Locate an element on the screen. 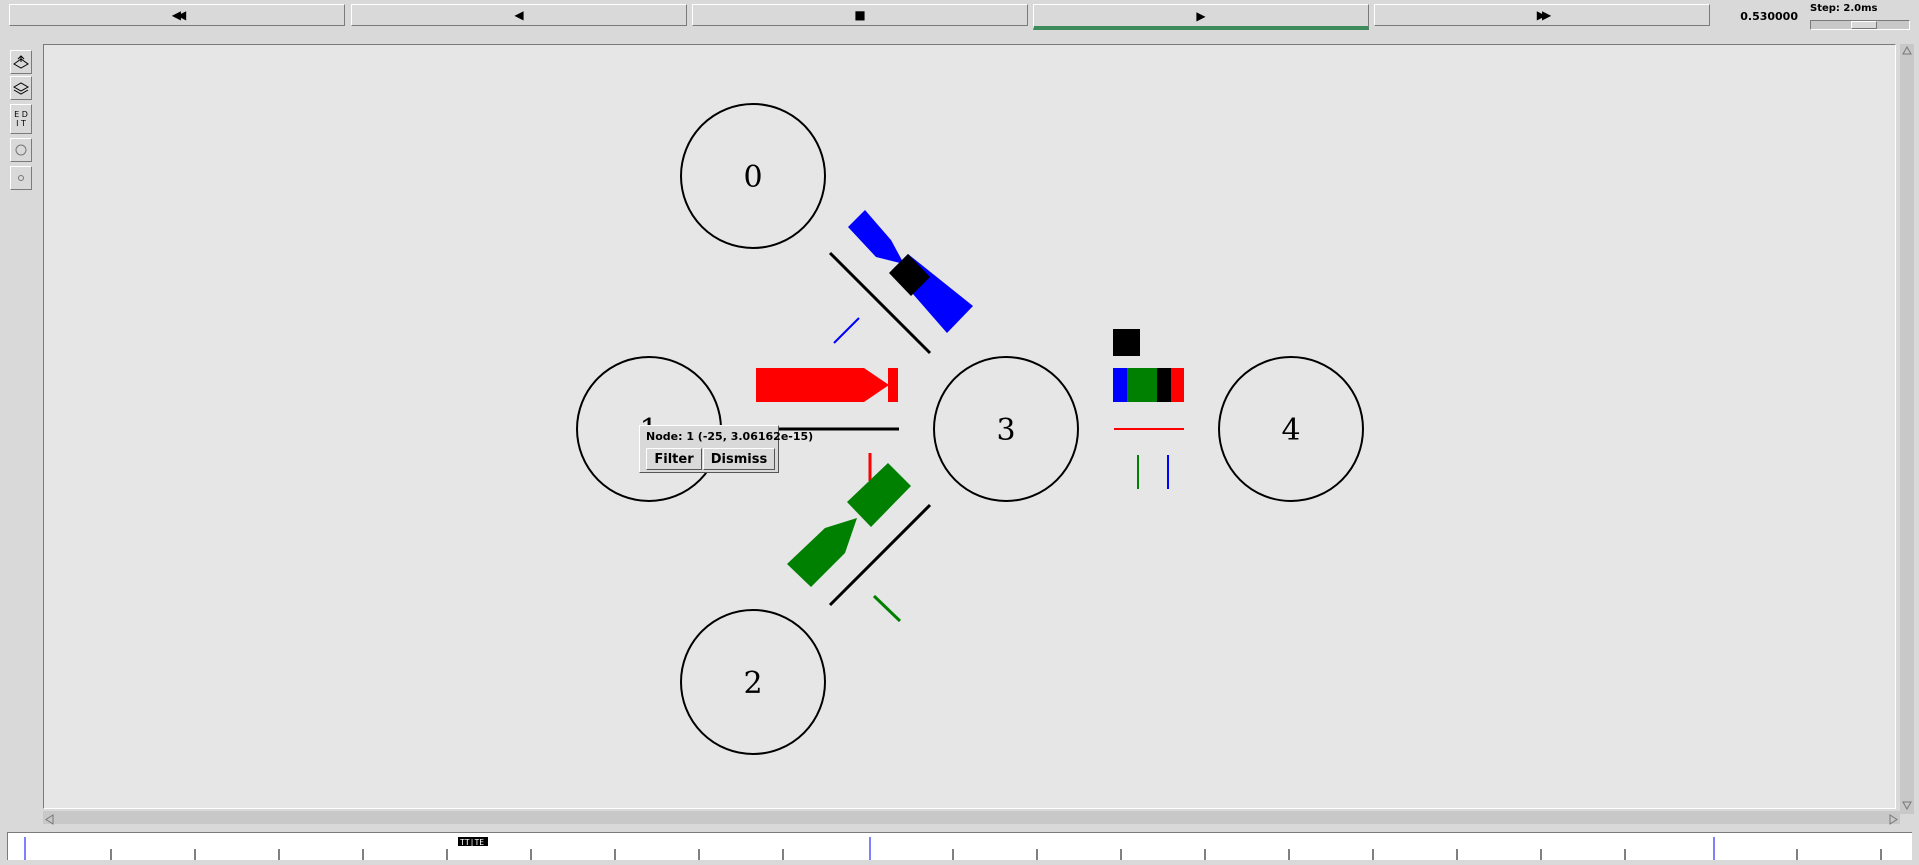 This screenshot has width=1919, height=865. zoom-in-icon is located at coordinates (21, 62).